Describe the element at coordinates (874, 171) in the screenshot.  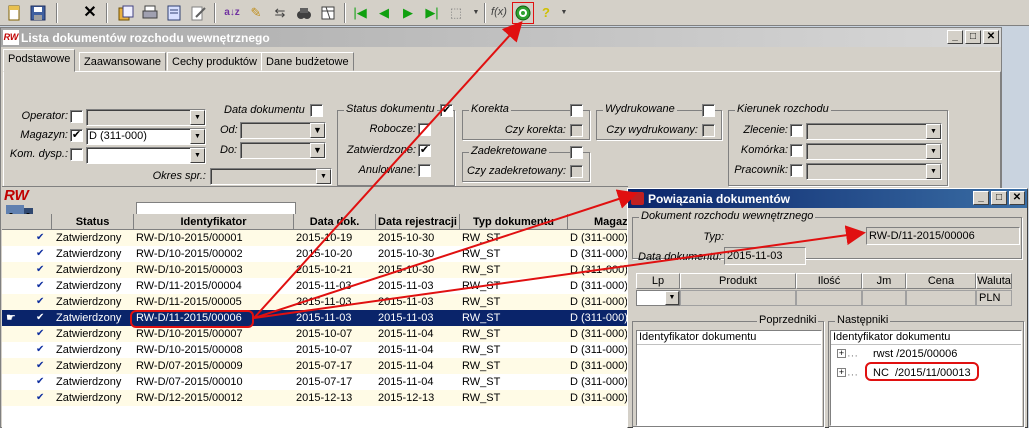
I see `pracownik-combo: ▼` at that location.